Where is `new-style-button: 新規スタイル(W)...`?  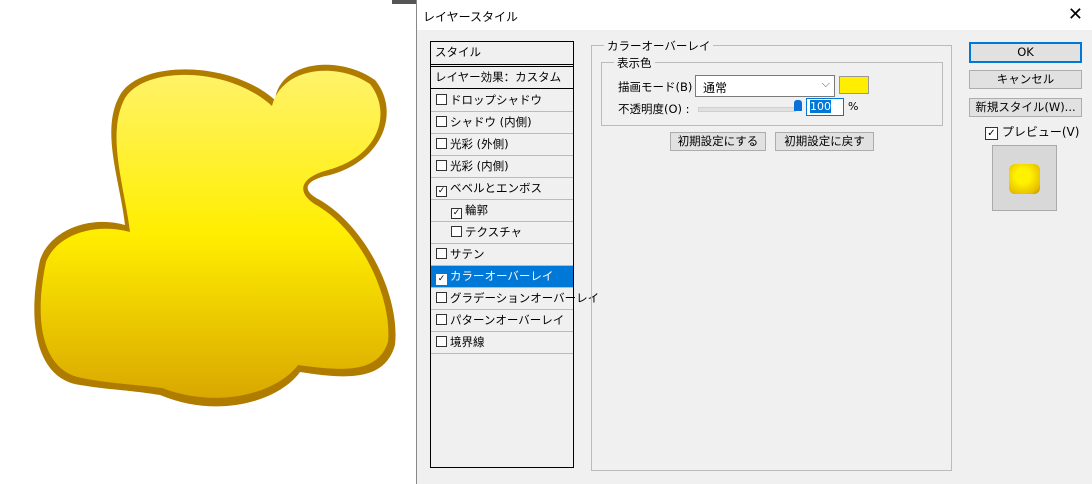 new-style-button: 新規スタイル(W)... is located at coordinates (1025, 107).